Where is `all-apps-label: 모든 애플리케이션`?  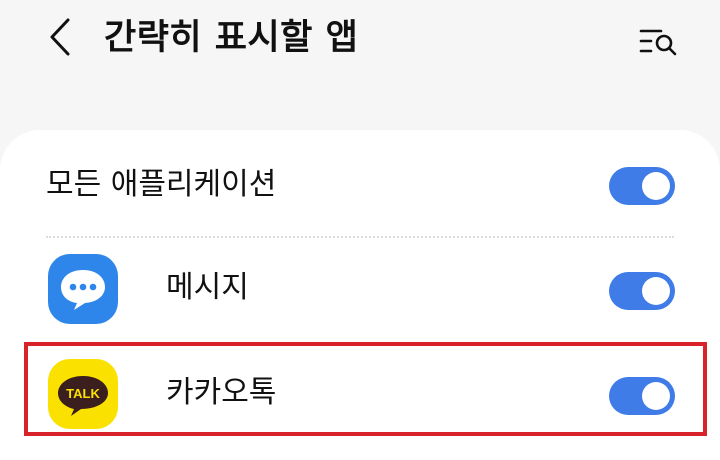
all-apps-label: 모든 애플리케이션 is located at coordinates (161, 184).